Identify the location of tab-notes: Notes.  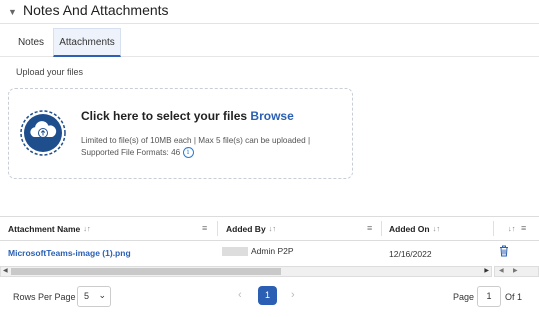
(31, 42).